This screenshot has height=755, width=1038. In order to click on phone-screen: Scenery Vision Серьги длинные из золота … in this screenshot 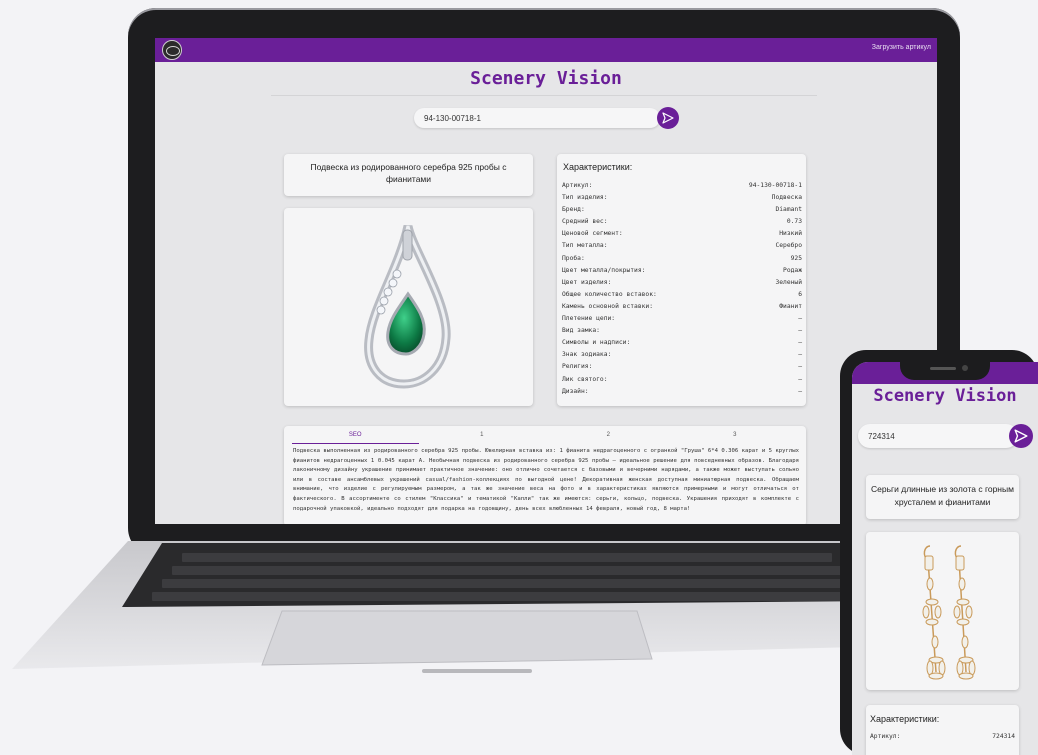, I will do `click(945, 558)`.